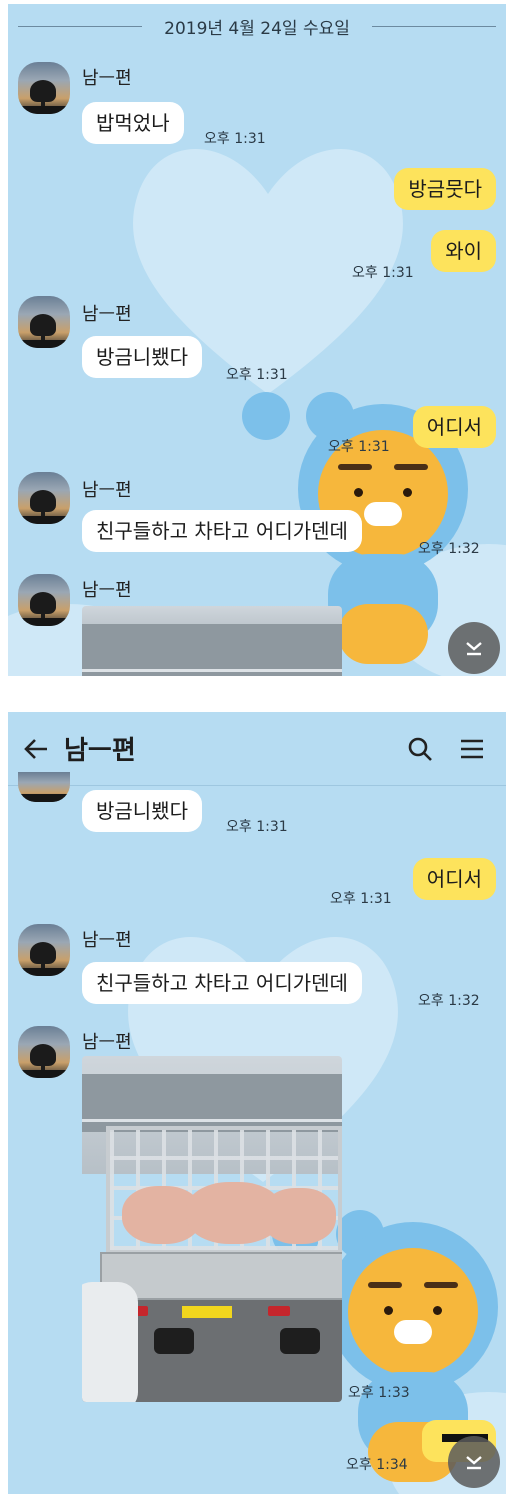  I want to click on back-button, so click(36, 749).